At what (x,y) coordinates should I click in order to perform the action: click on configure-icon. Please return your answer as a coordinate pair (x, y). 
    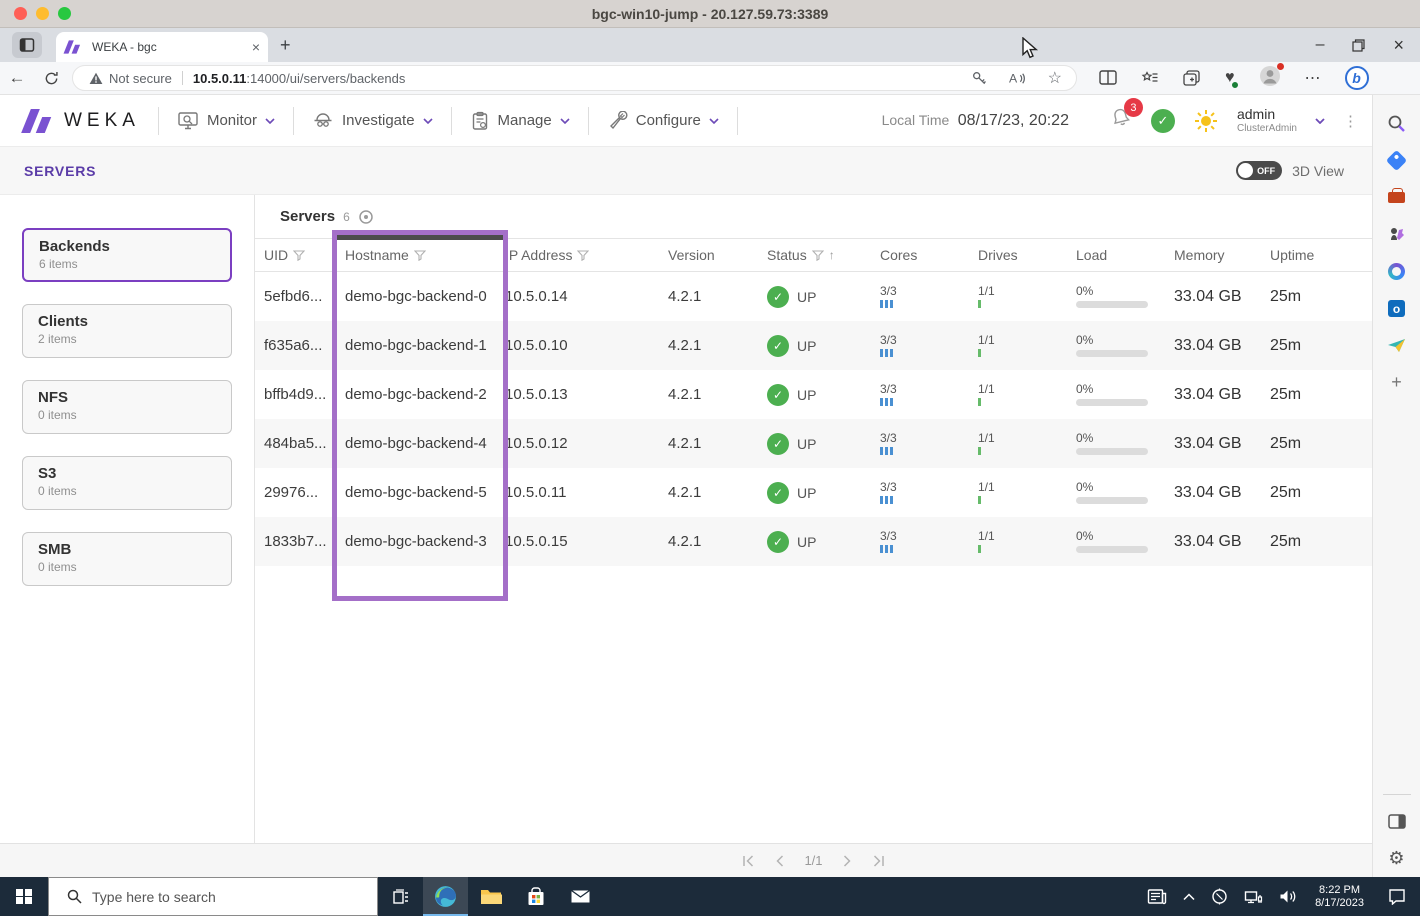
    Looking at the image, I should click on (618, 119).